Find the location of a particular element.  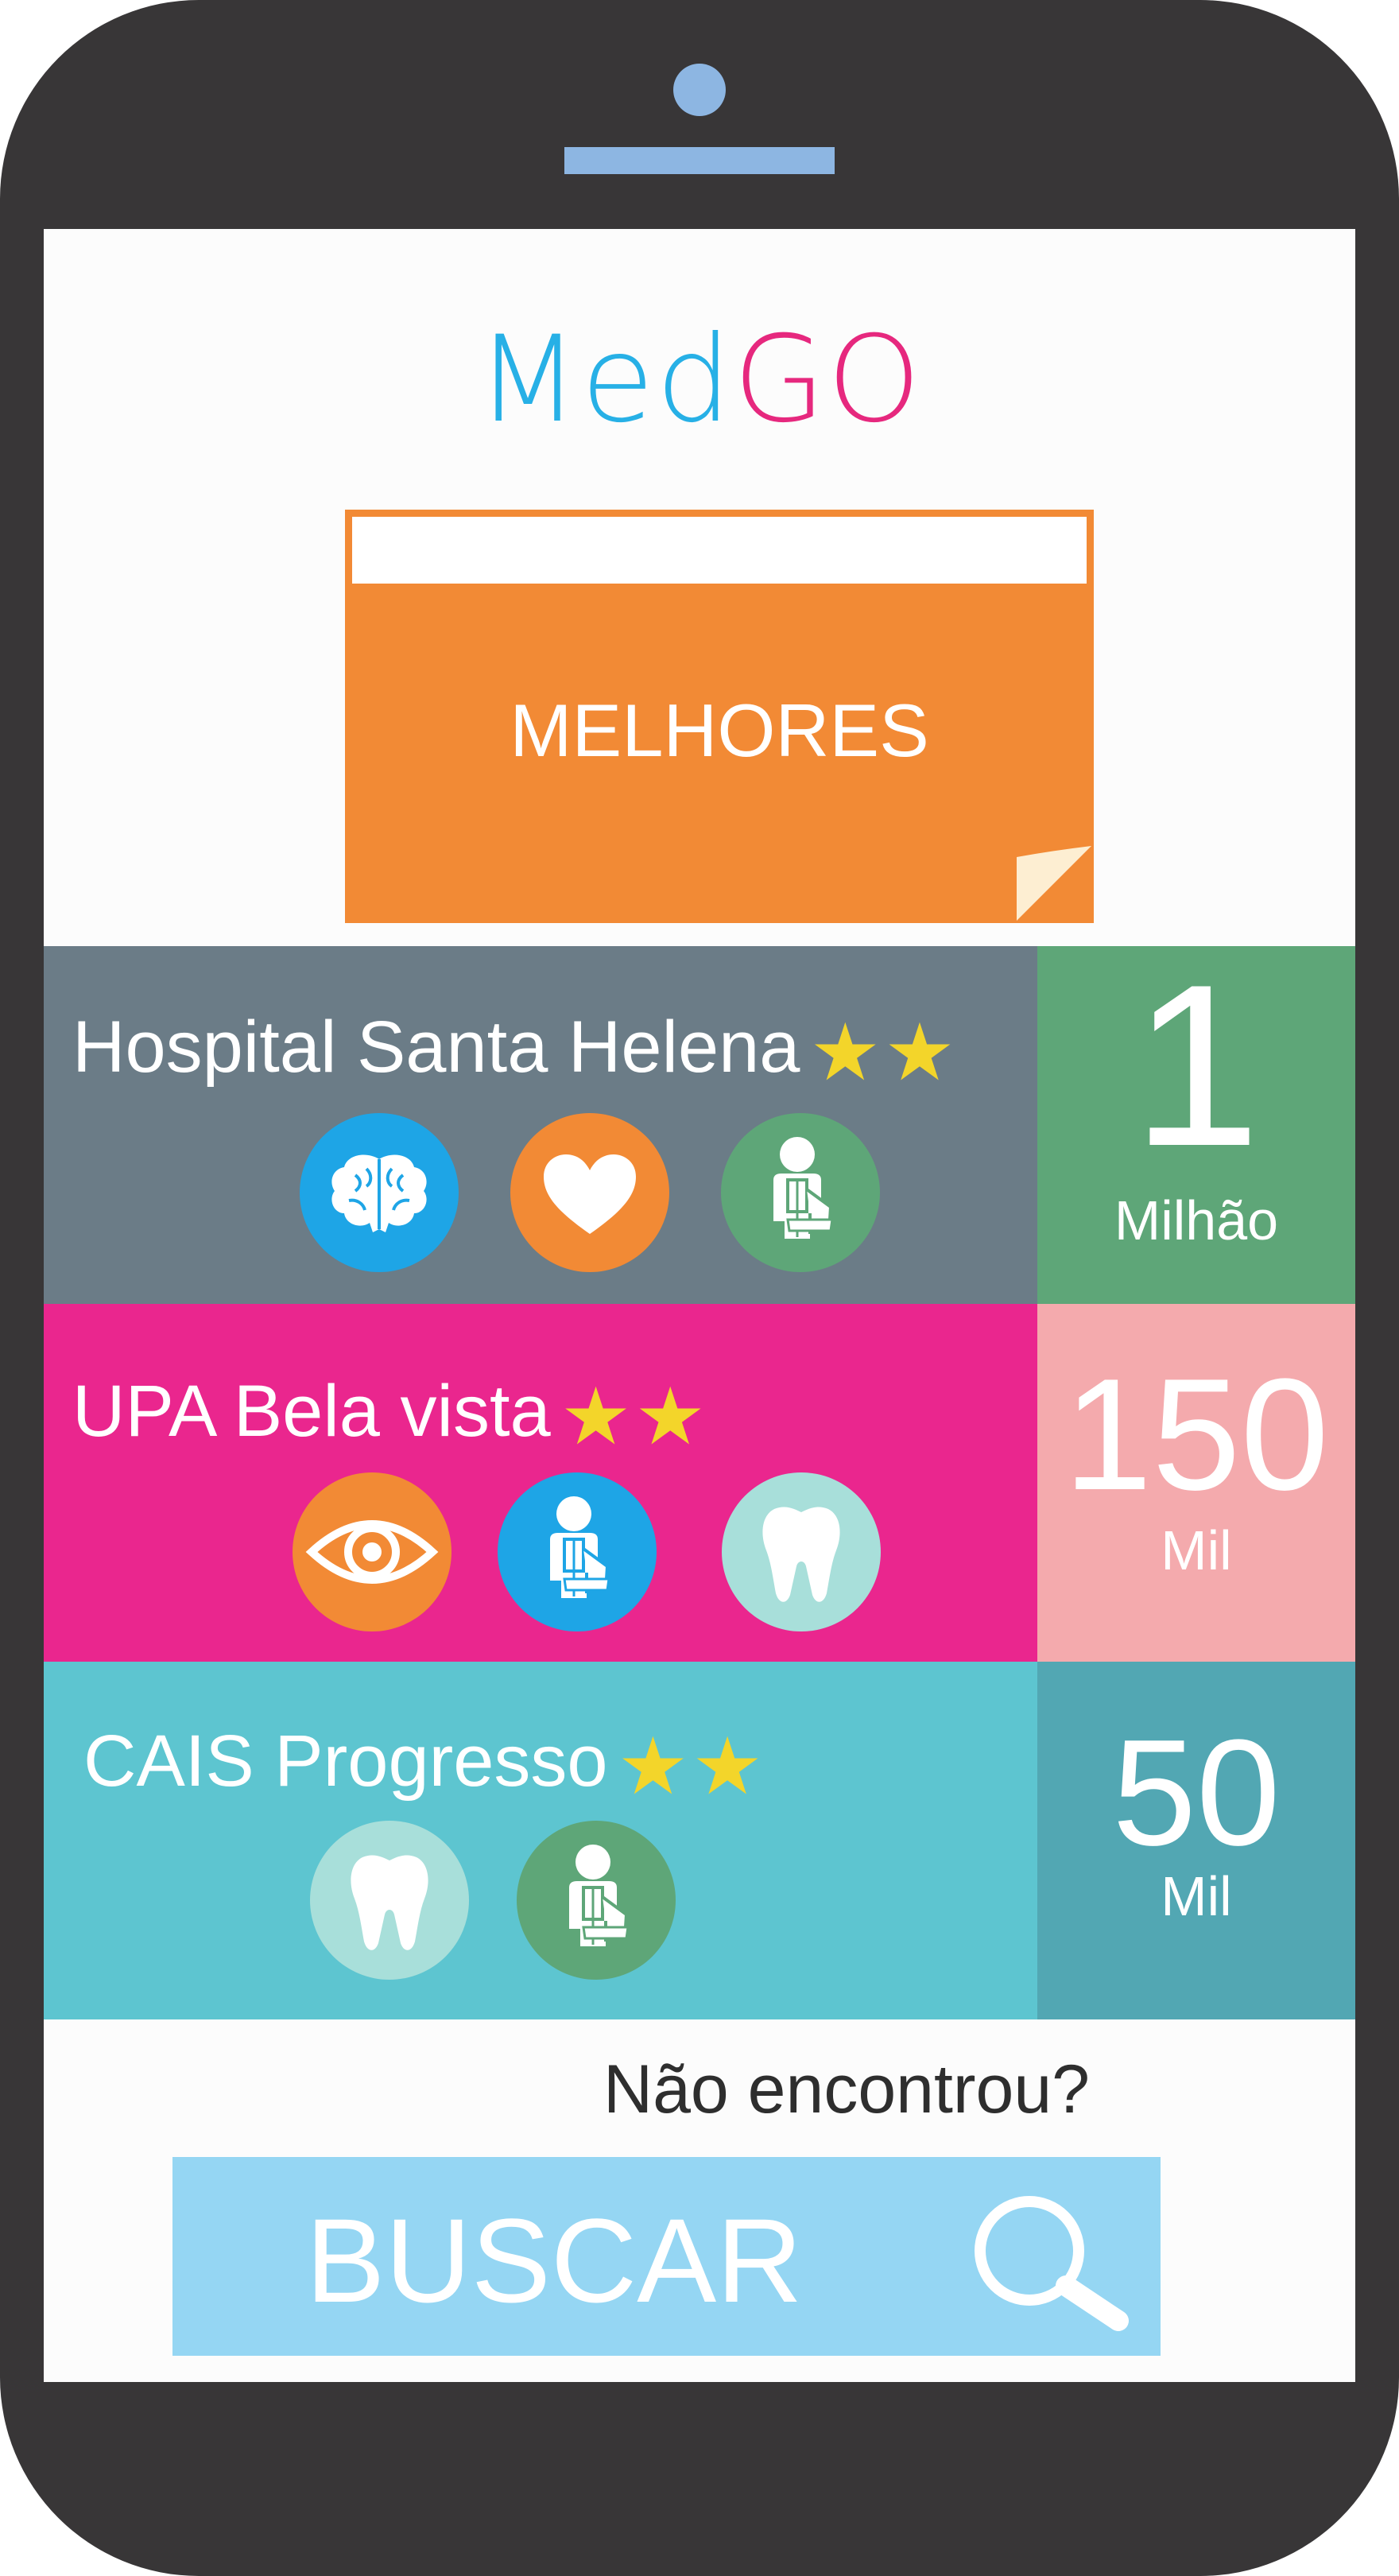

patients-count-panel: 50 Mil is located at coordinates (1196, 1841).